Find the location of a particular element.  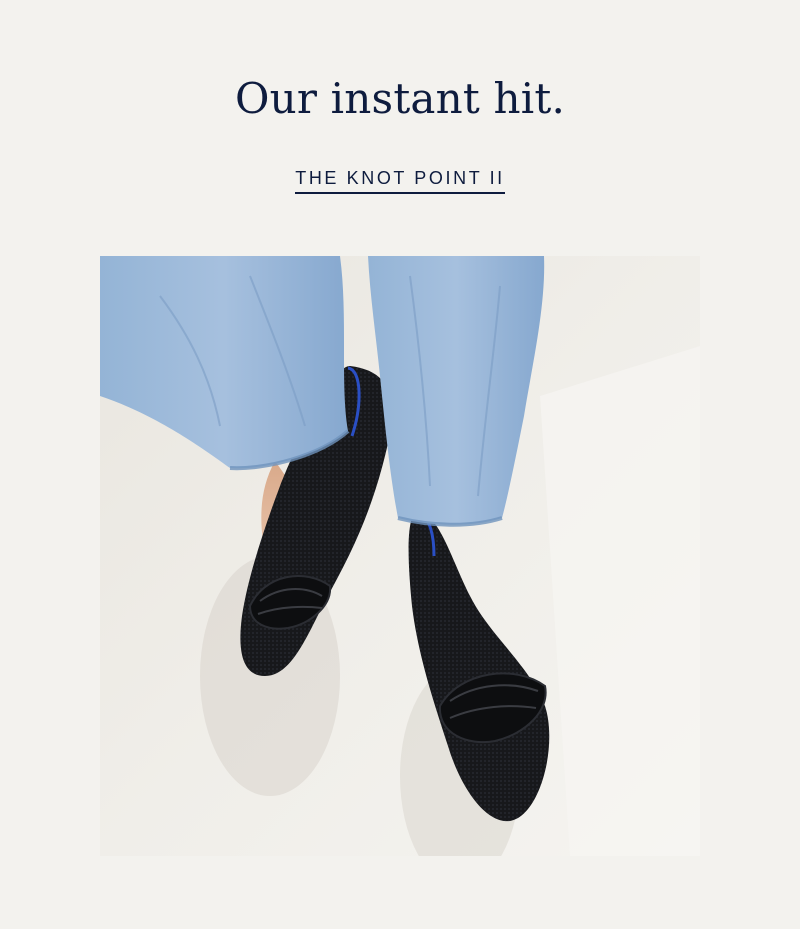

headline: Our instant hit. is located at coordinates (400, 98).